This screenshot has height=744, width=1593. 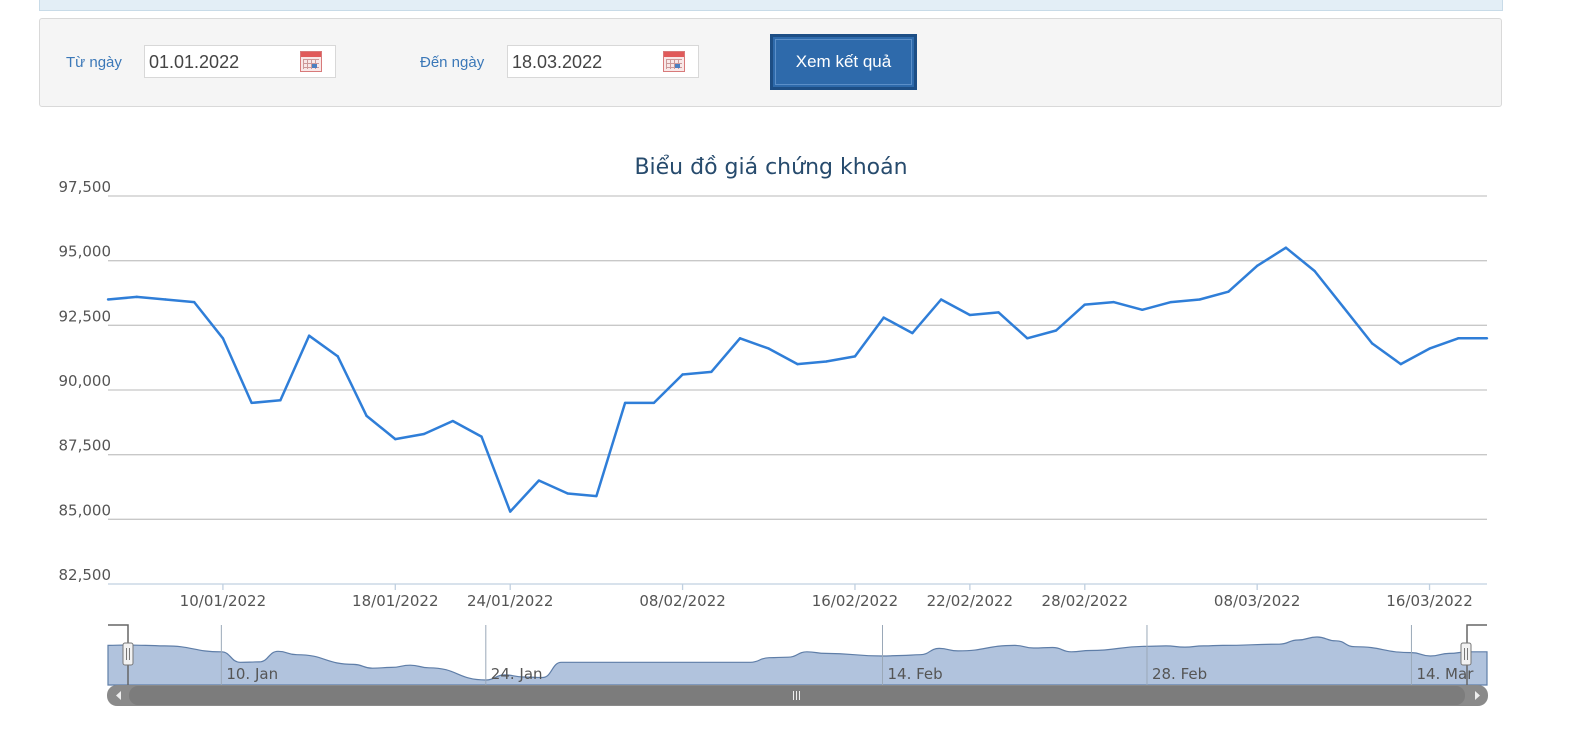 I want to click on navigator-area, so click(x=797, y=661).